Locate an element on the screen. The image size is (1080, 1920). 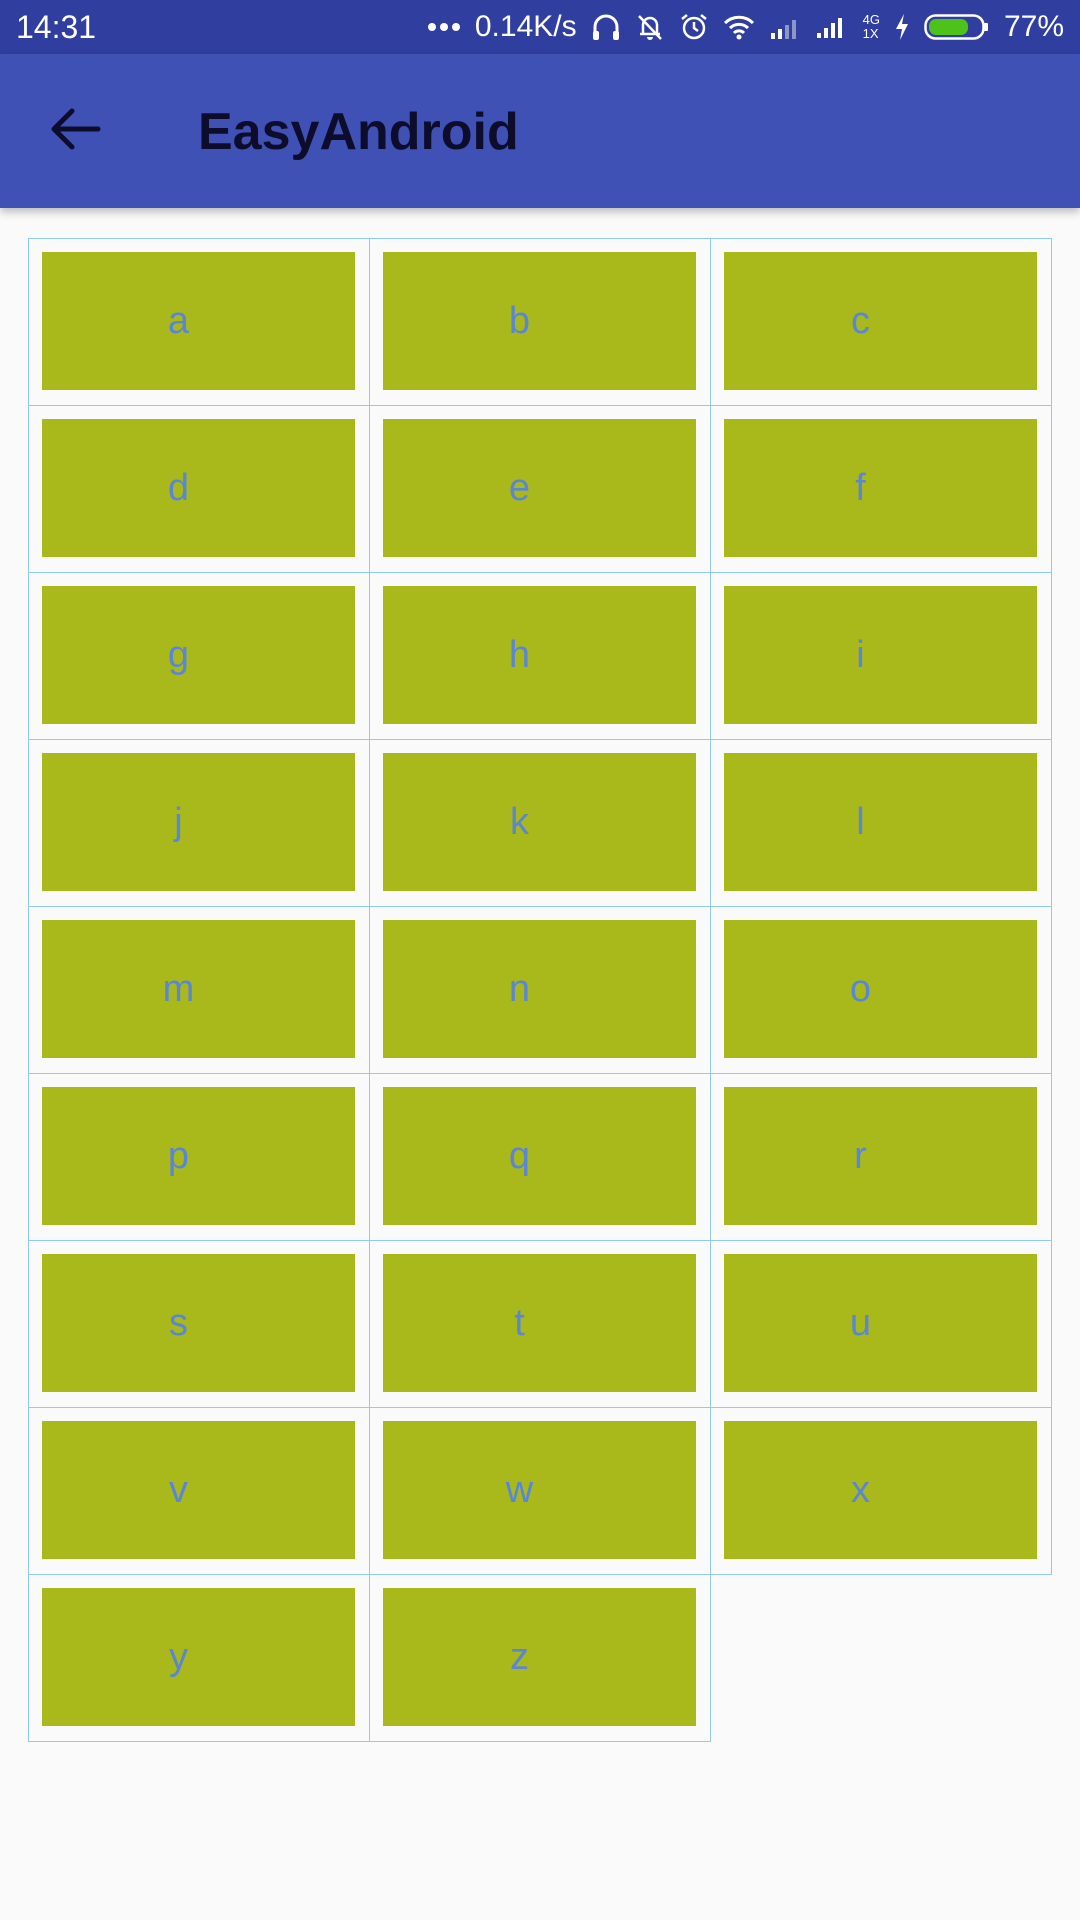
letter-button-v: v is located at coordinates (198, 1490).